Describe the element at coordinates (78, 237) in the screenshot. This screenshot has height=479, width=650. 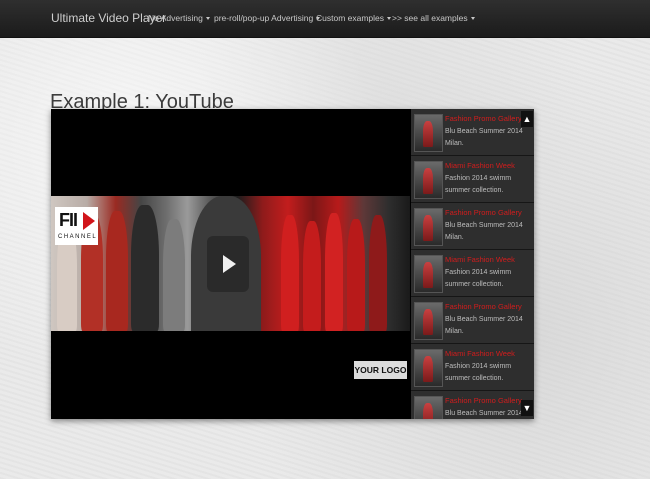
I see `channel-logo-label: CHANNEL` at that location.